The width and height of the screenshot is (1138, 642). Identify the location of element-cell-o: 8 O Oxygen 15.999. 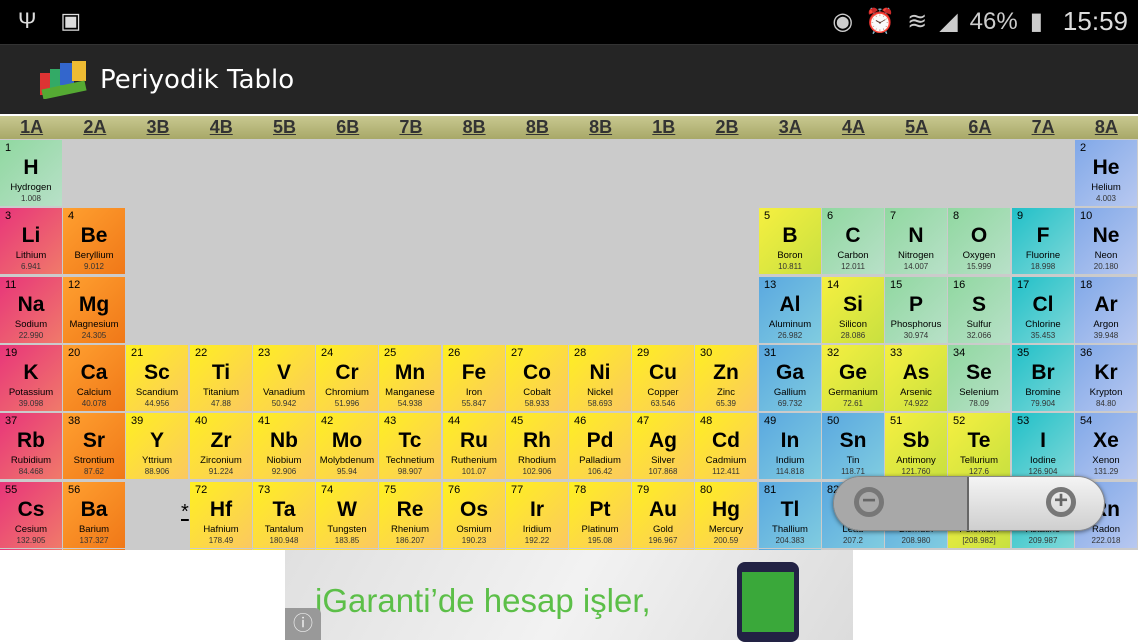
(979, 241).